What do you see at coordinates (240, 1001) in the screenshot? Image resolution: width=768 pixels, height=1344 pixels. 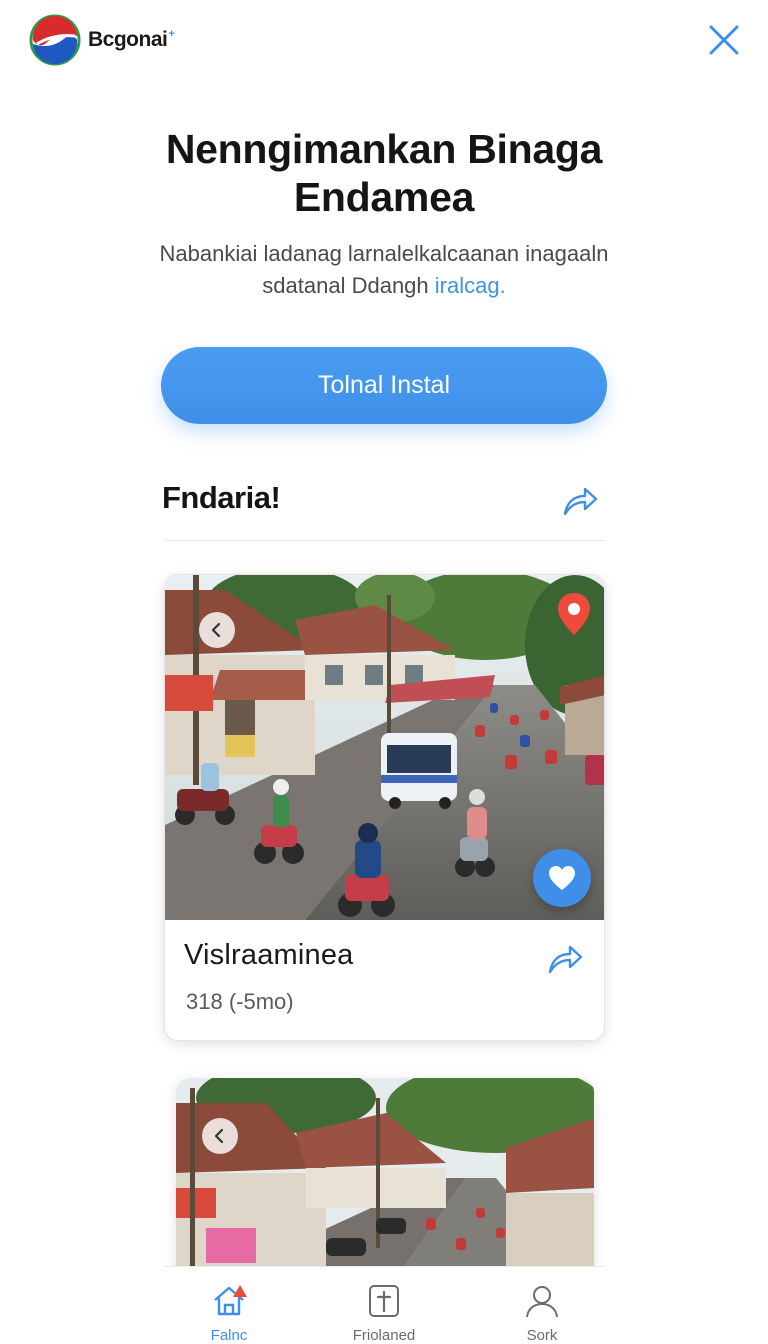 I see `listing-meta: 318 (-5mo)` at bounding box center [240, 1001].